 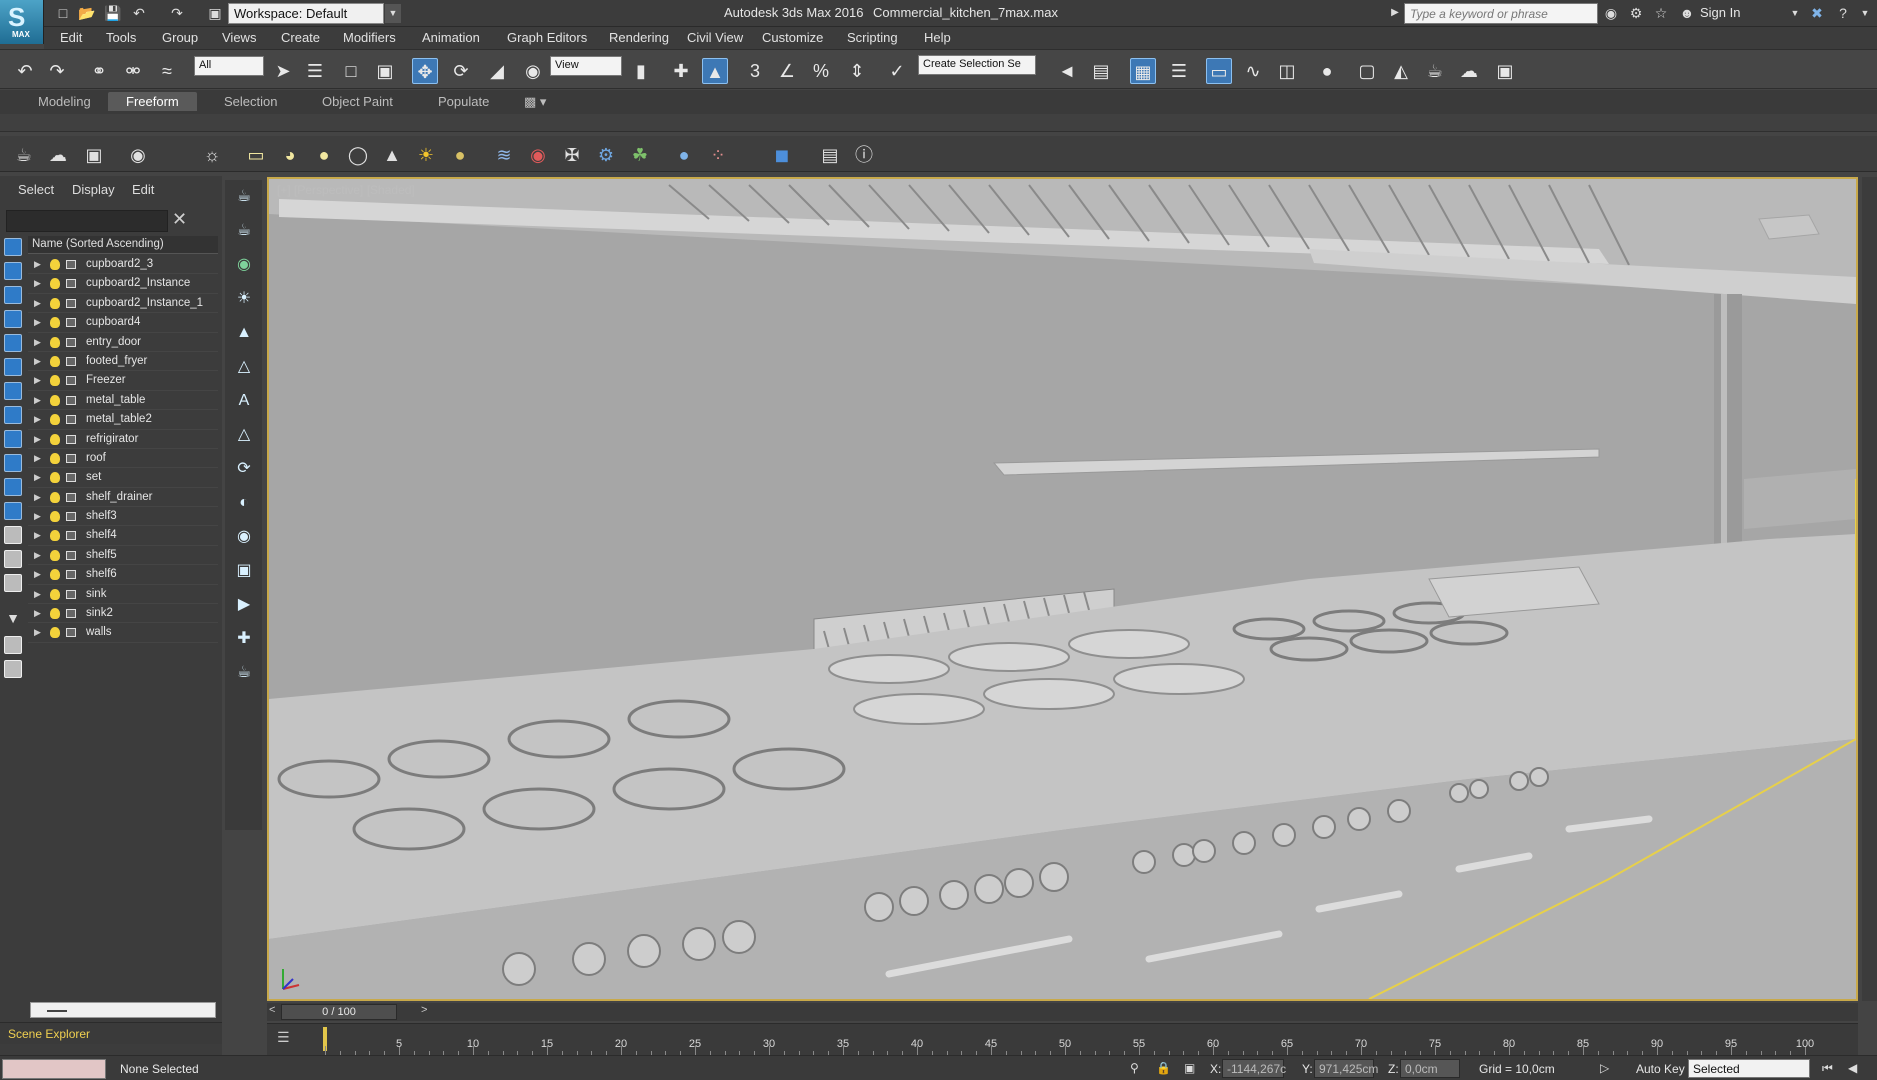 I want to click on menu-tools: Tools, so click(x=121, y=37).